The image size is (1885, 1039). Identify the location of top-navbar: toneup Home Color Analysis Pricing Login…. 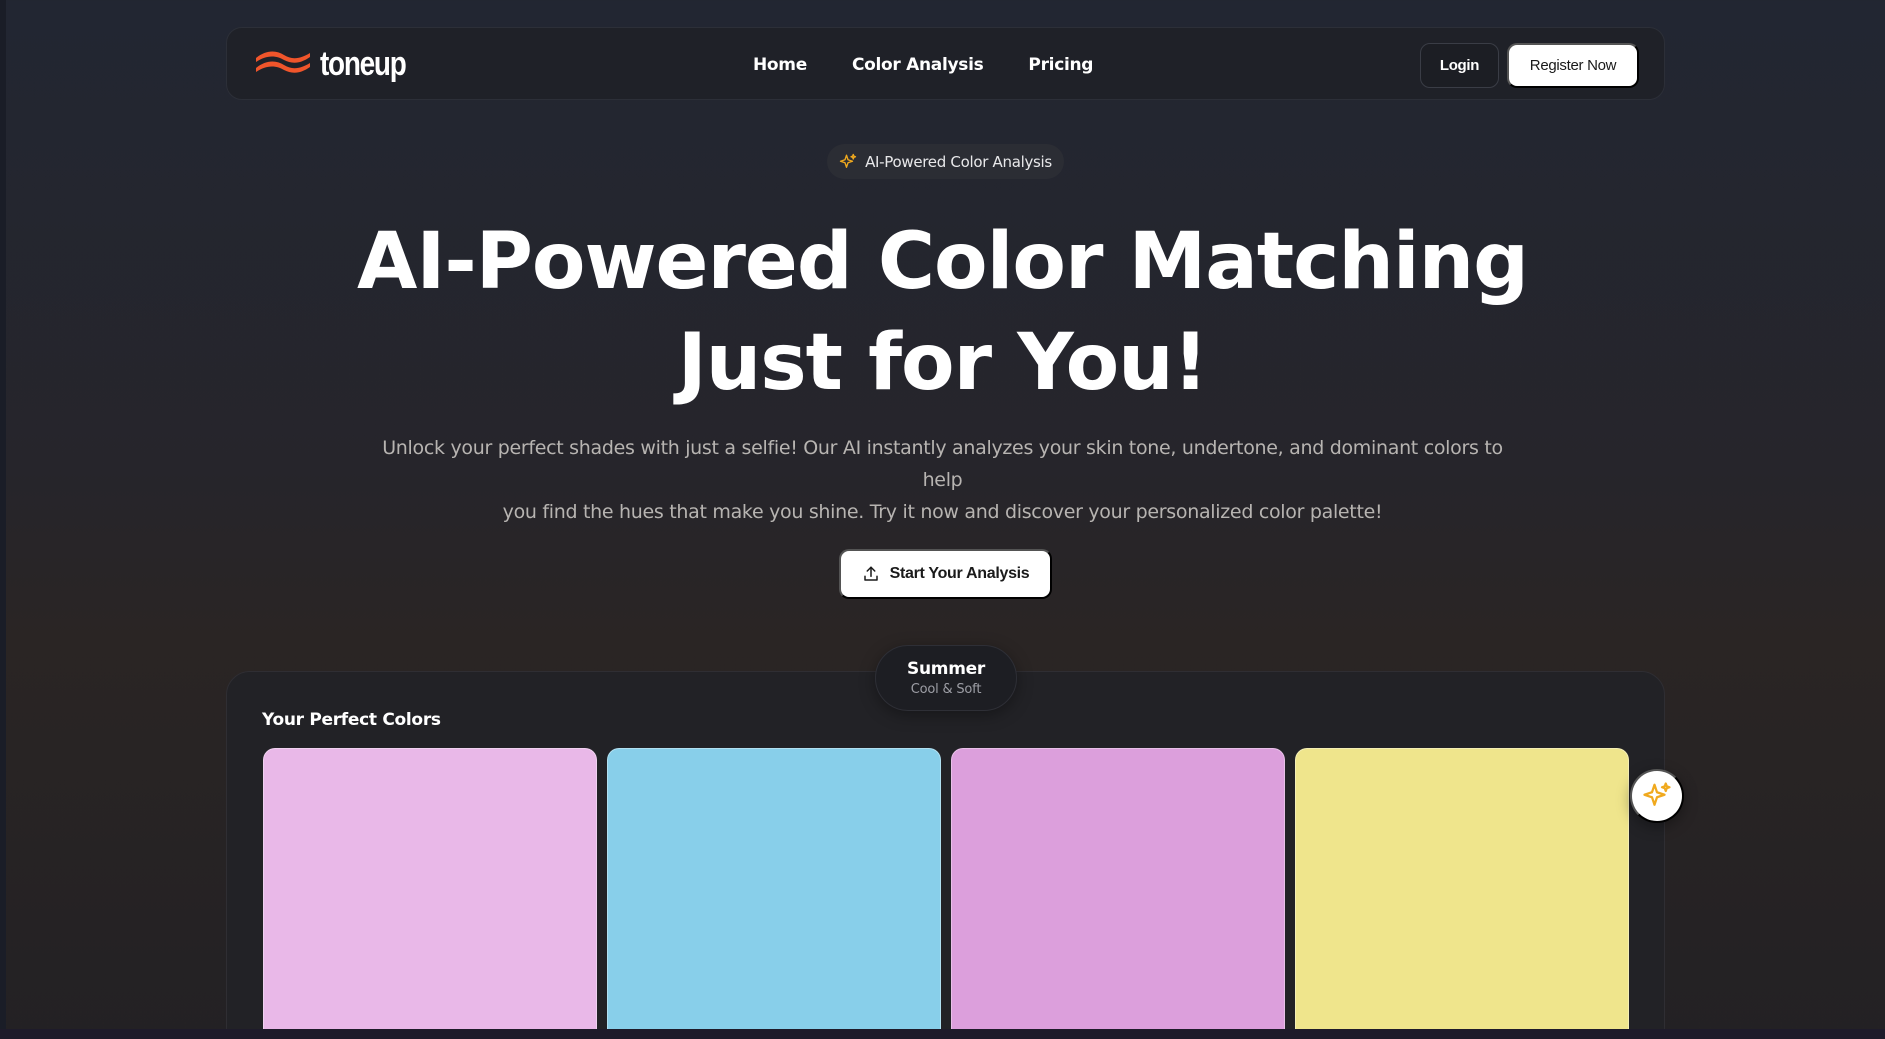
(945, 63).